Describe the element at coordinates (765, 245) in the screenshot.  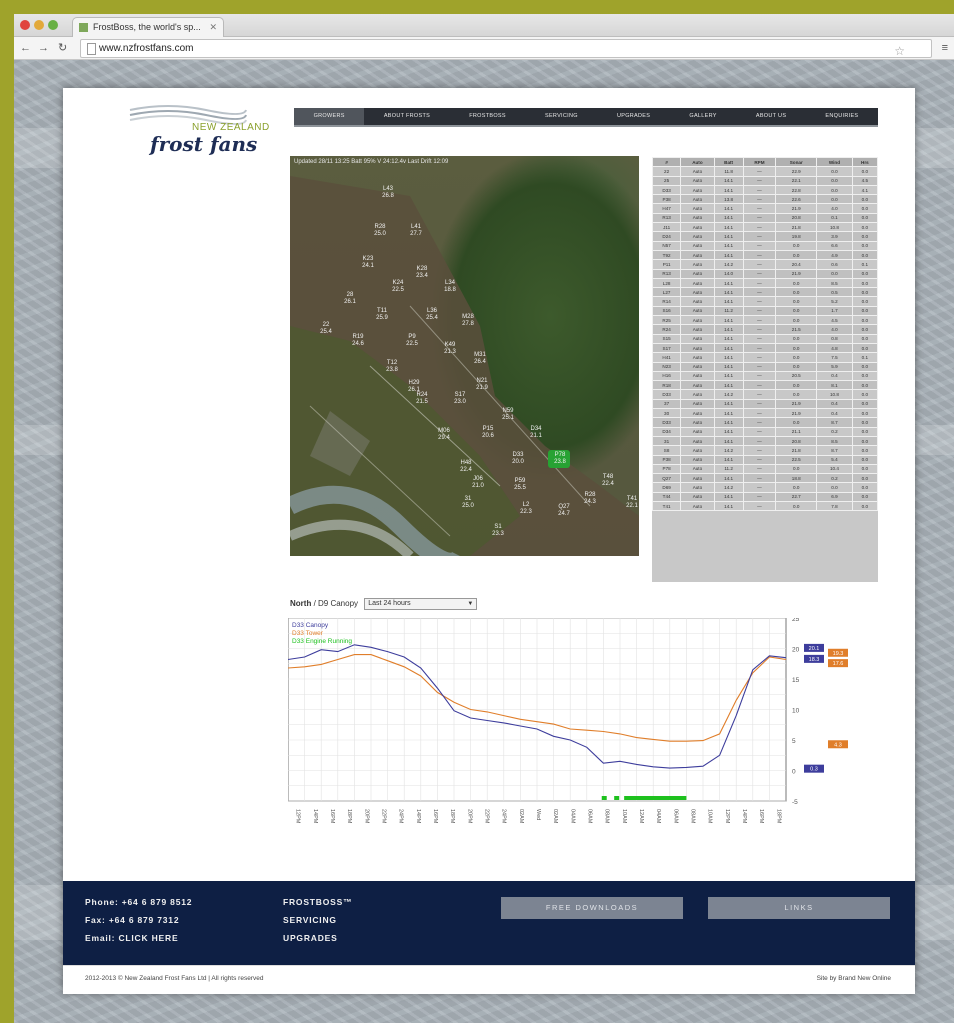
I see `table-row: N57 Auto 14.1—0.0 6.6 0.0` at that location.